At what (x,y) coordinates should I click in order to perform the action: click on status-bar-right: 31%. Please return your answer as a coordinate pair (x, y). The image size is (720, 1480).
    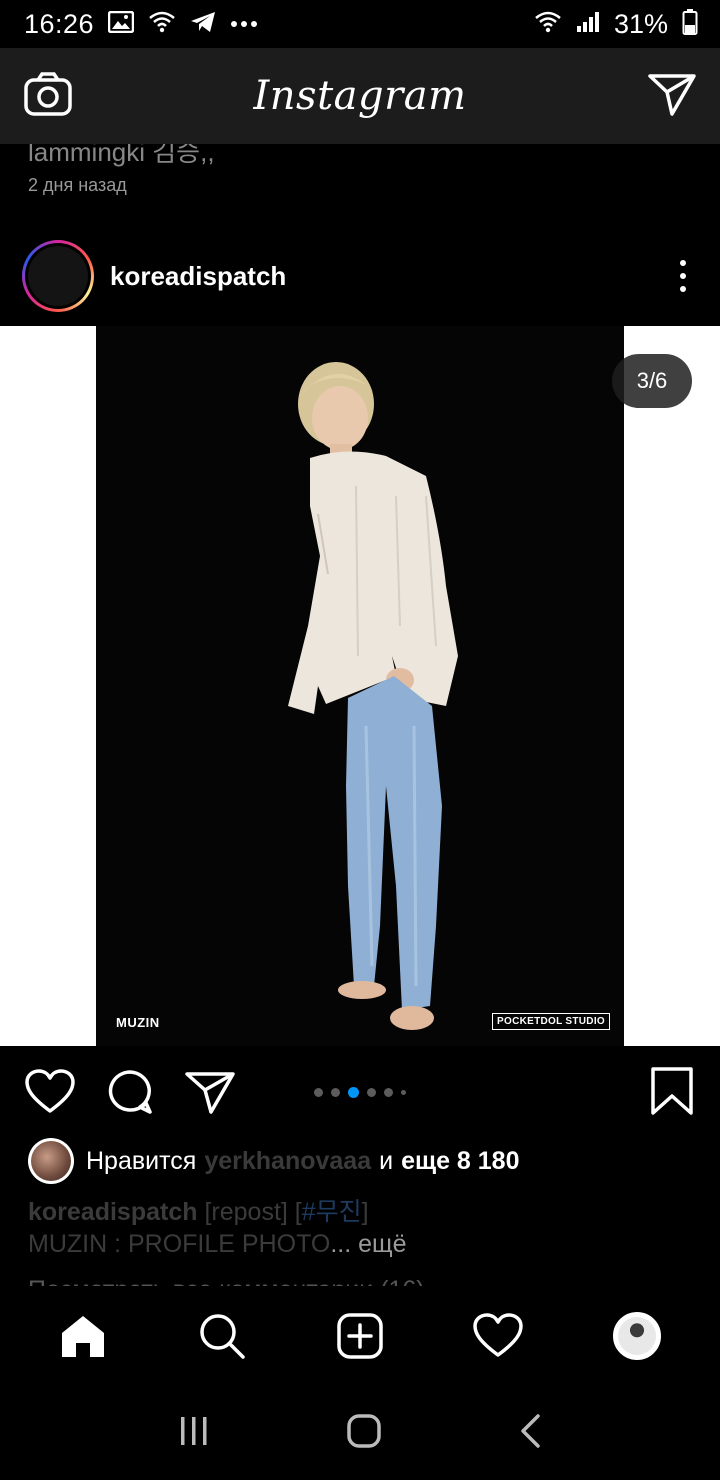
    Looking at the image, I should click on (616, 24).